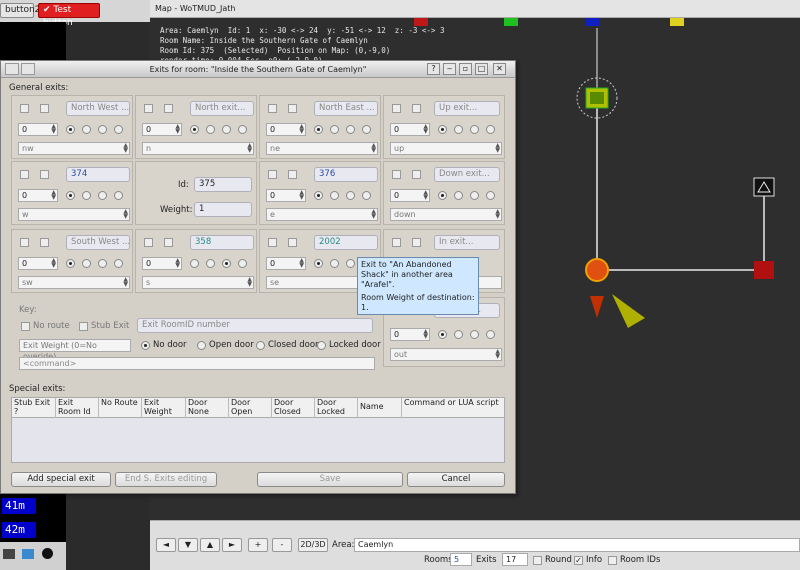 Image resolution: width=800 pixels, height=570 pixels. What do you see at coordinates (474, 195) in the screenshot?
I see `down-door-closed-radio` at bounding box center [474, 195].